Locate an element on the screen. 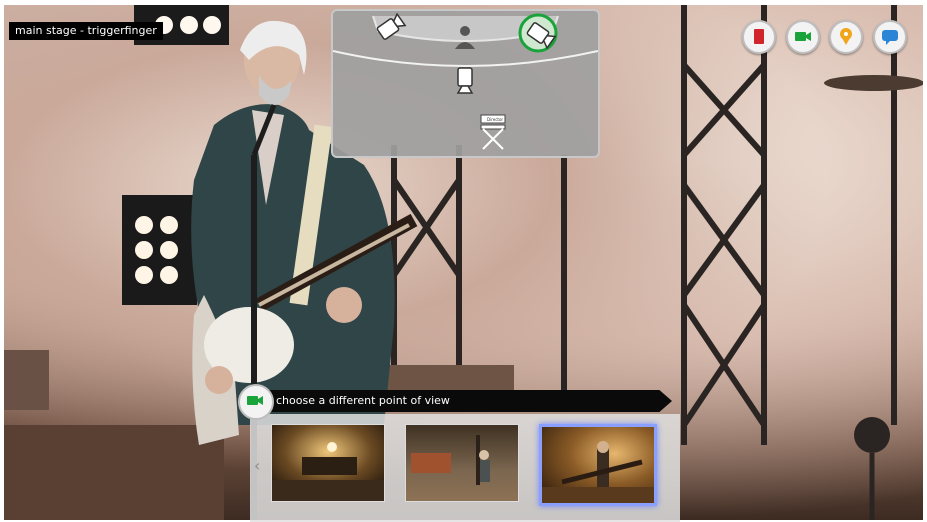 Image resolution: width=927 pixels, height=522 pixels. map-pin-icon is located at coordinates (846, 36).